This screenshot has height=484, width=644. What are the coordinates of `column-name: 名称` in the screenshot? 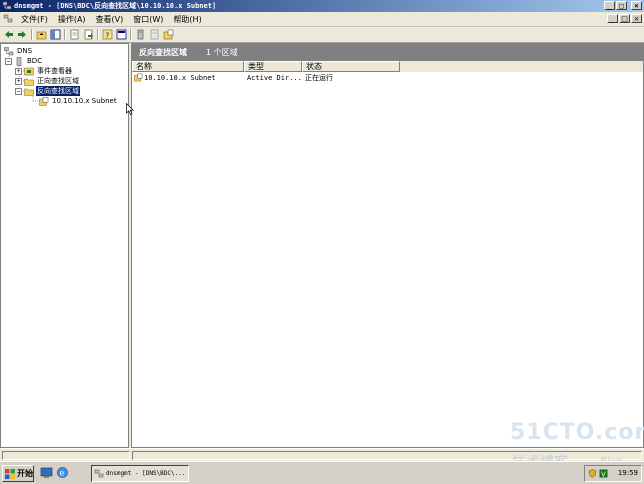 It's located at (188, 66).